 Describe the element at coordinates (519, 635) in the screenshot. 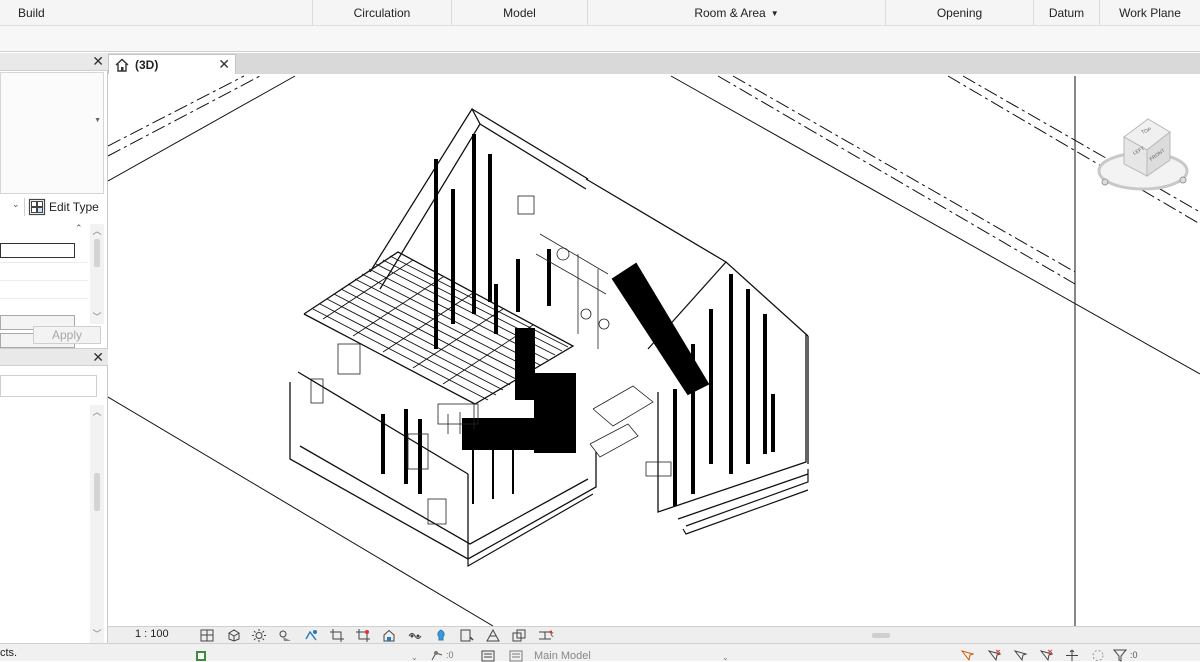

I see `highlight-displacement-icon` at that location.